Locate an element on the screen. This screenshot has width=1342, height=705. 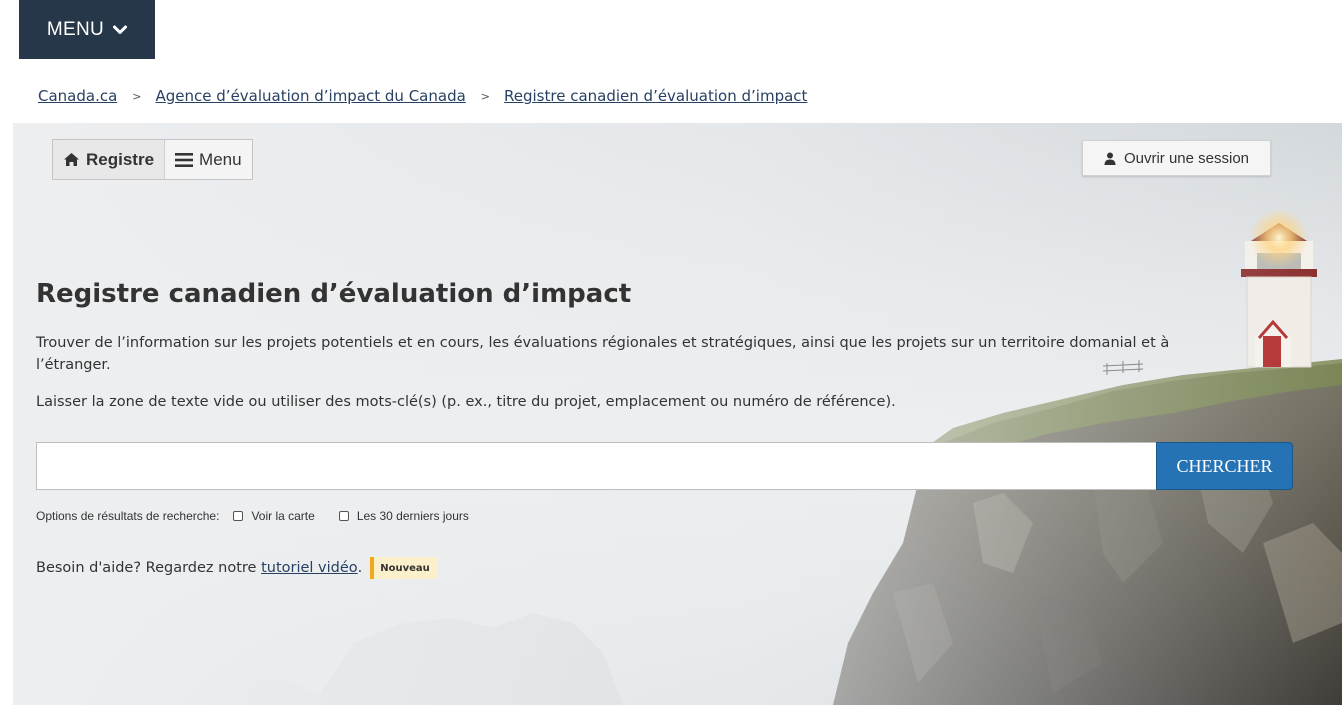
help-text: Besoin d'aide? Regardez notre is located at coordinates (146, 568).